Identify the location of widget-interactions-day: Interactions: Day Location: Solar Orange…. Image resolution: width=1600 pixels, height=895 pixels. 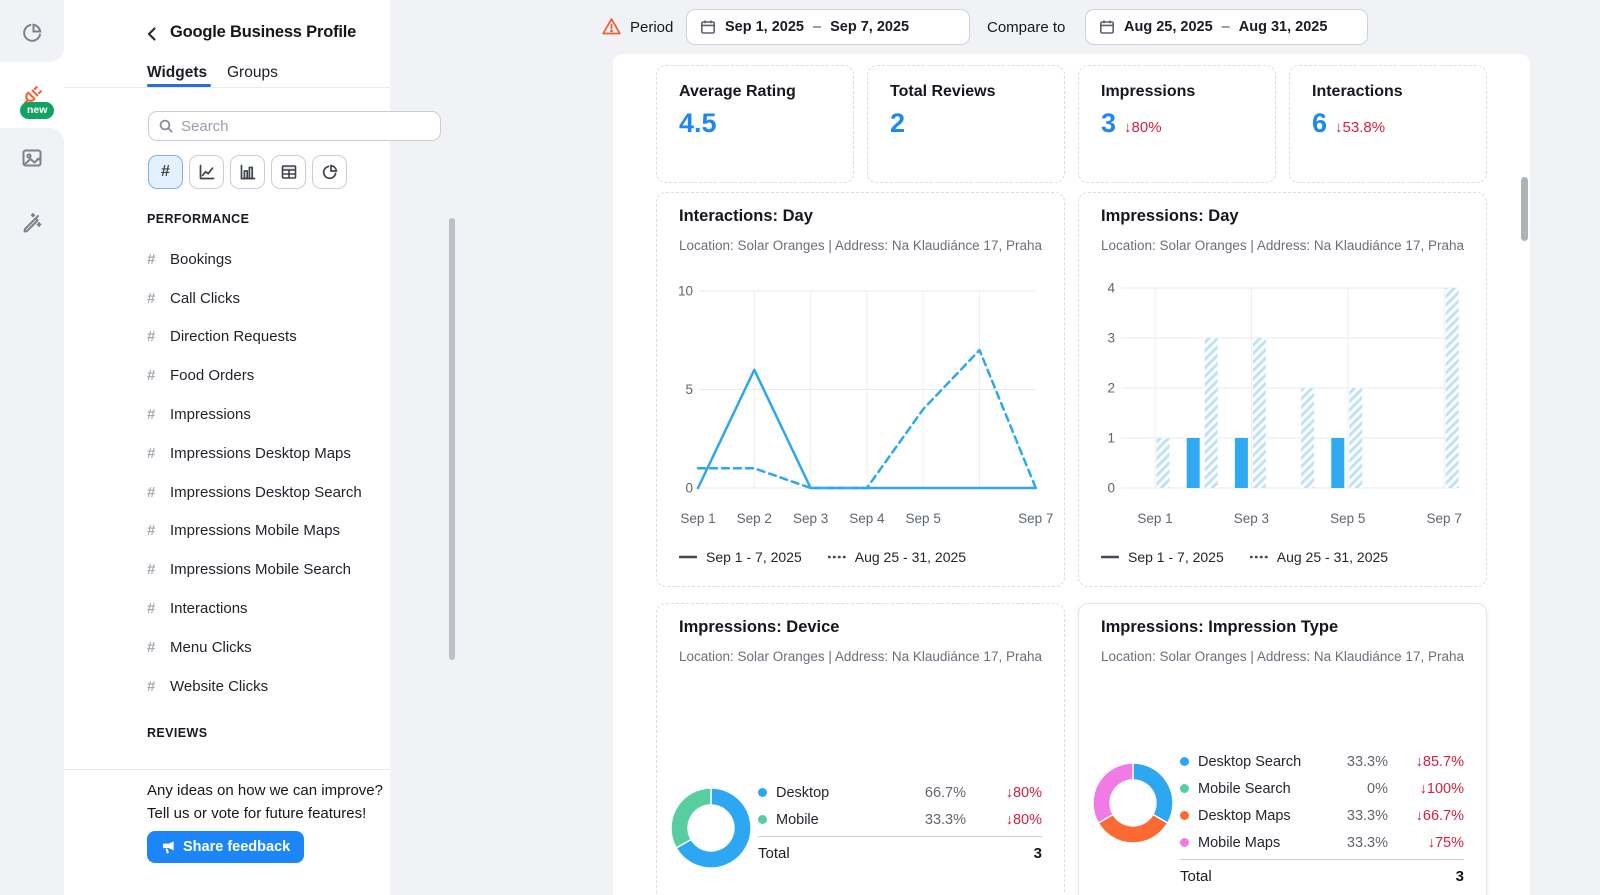
(860, 389).